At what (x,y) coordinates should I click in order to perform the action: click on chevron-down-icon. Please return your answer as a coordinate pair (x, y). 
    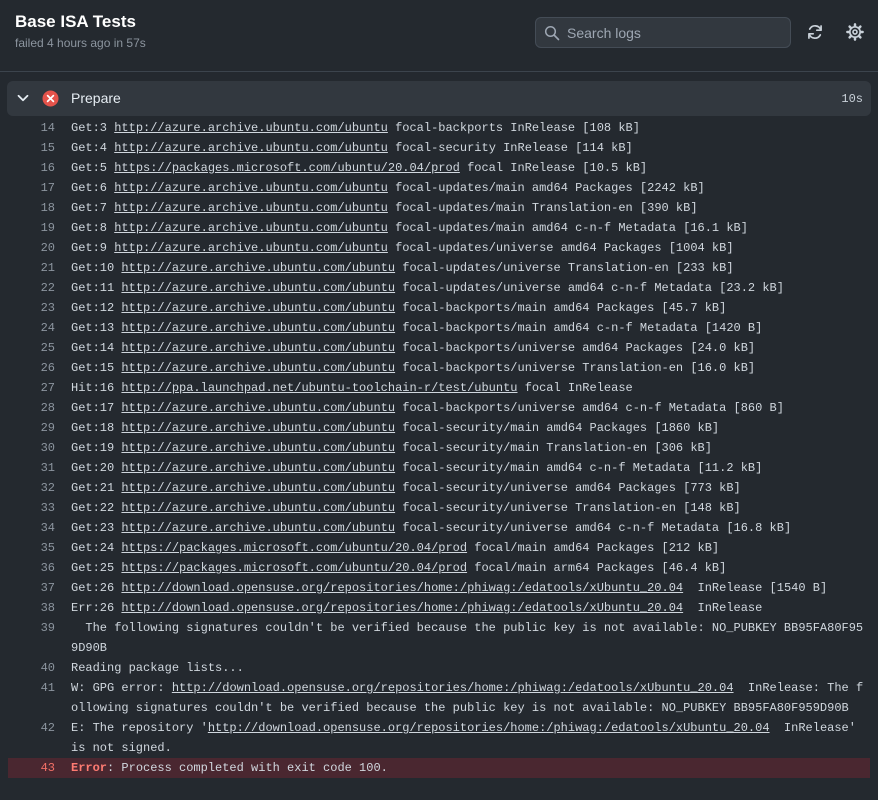
    Looking at the image, I should click on (23, 98).